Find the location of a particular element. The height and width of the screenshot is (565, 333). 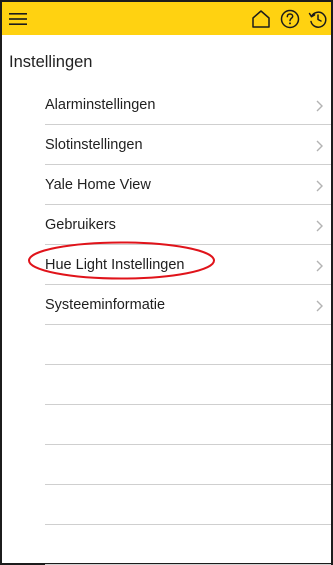

settings-item-alarminstellingen: Alarminstellingen is located at coordinates (188, 105).